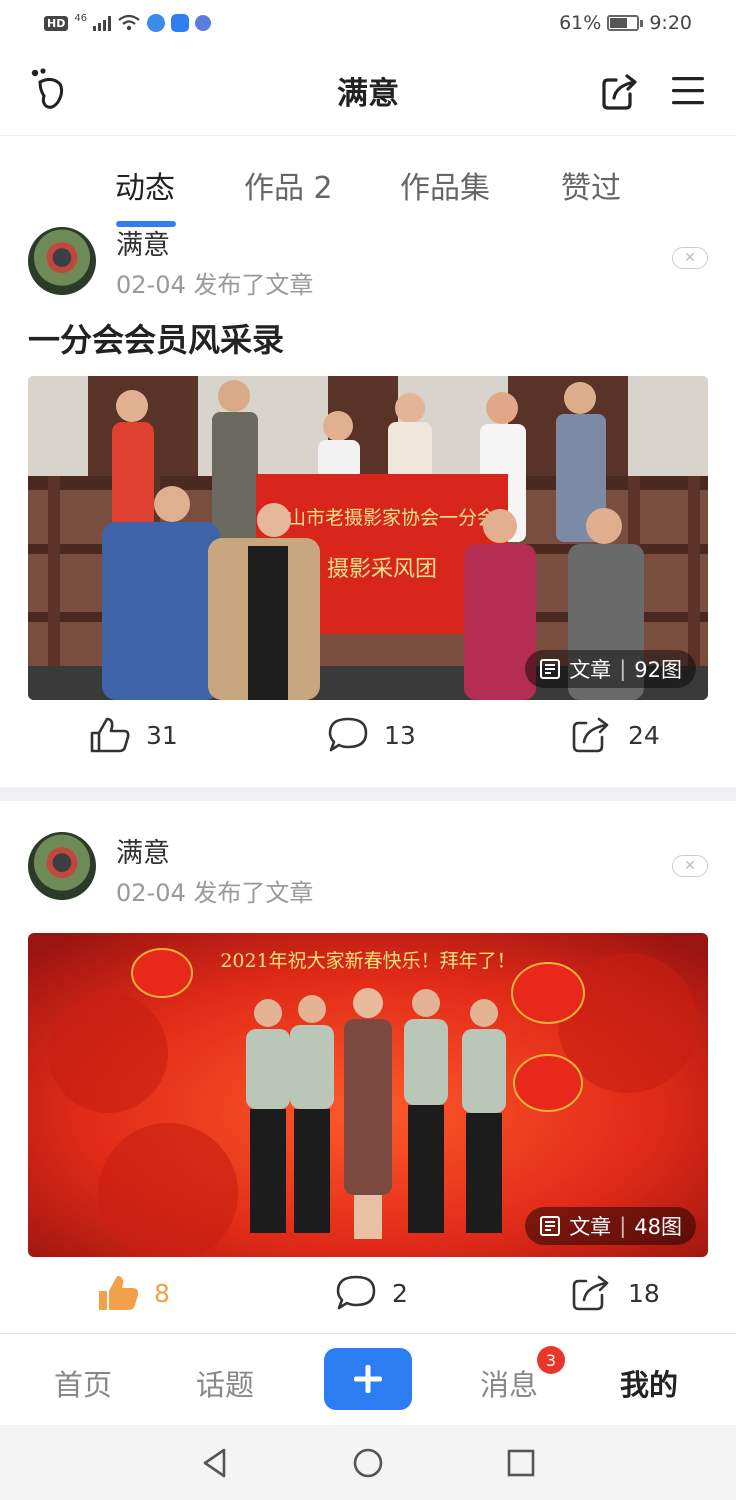 The width and height of the screenshot is (736, 1500). Describe the element at coordinates (615, 1293) in the screenshot. I see `share-post-button: 18` at that location.